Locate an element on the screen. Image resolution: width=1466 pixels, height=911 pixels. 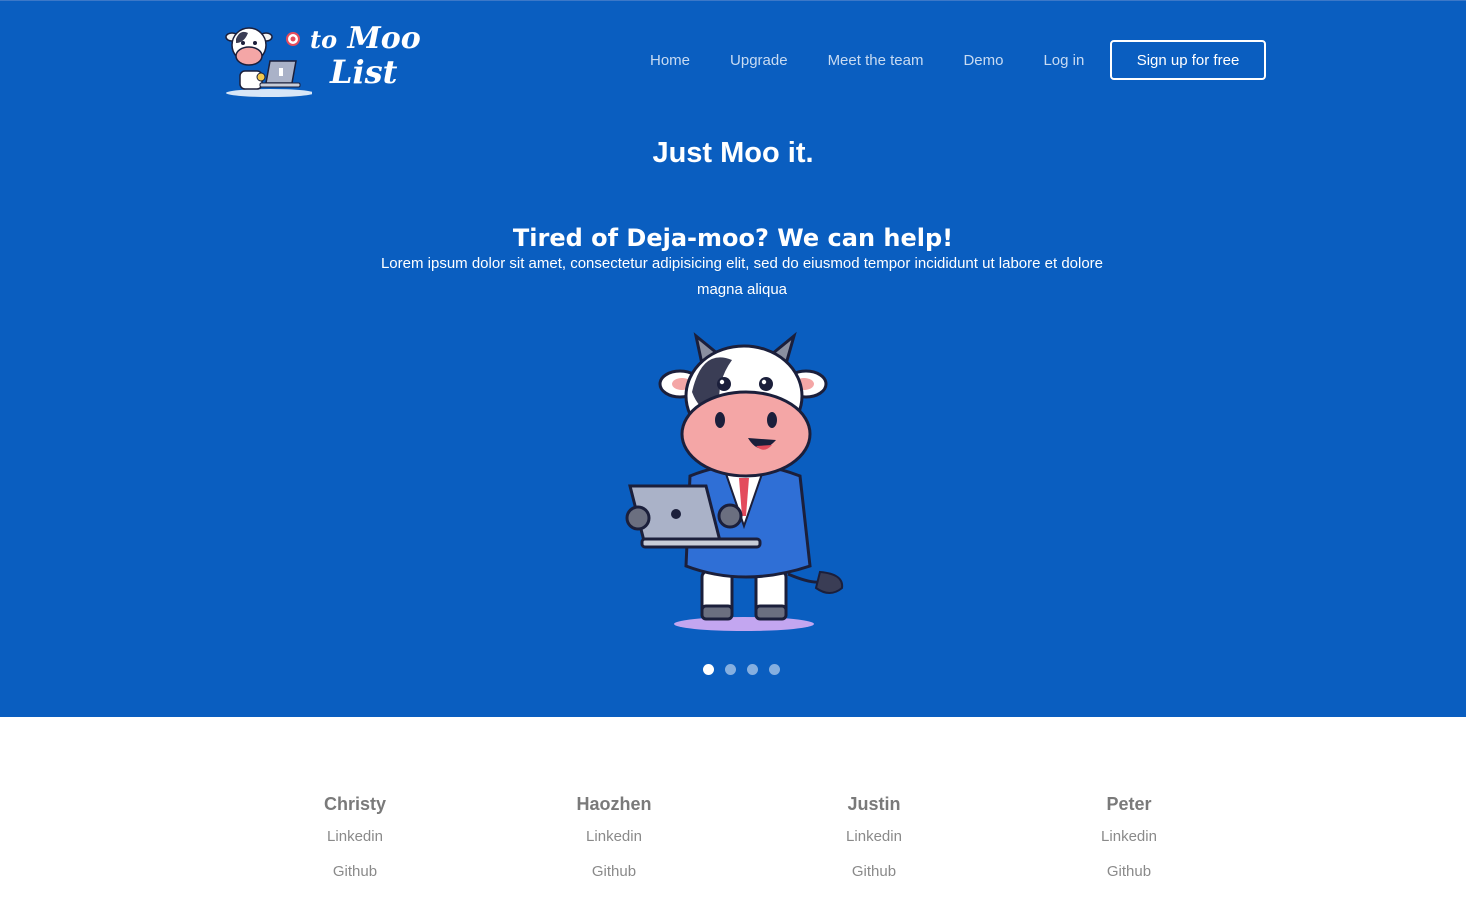
nav-upgrade: Upgrade is located at coordinates (759, 60).